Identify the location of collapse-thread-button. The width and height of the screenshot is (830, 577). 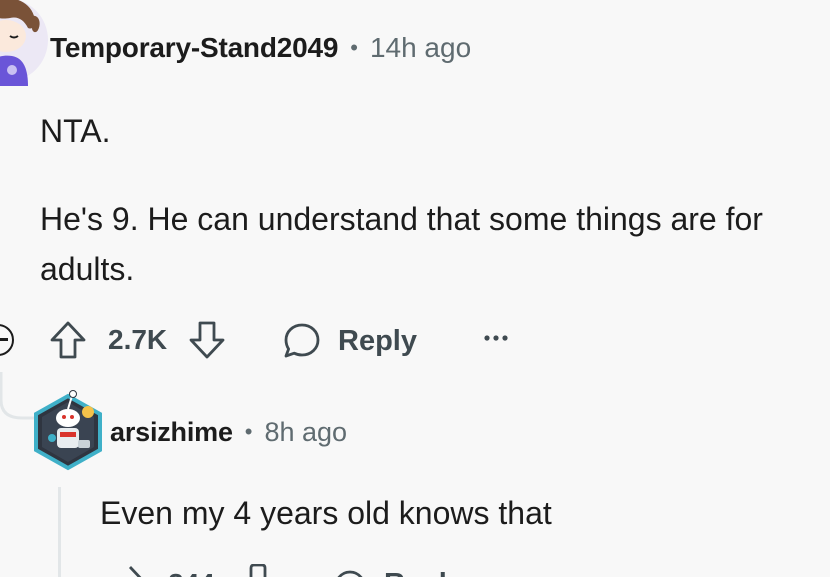
(7, 340).